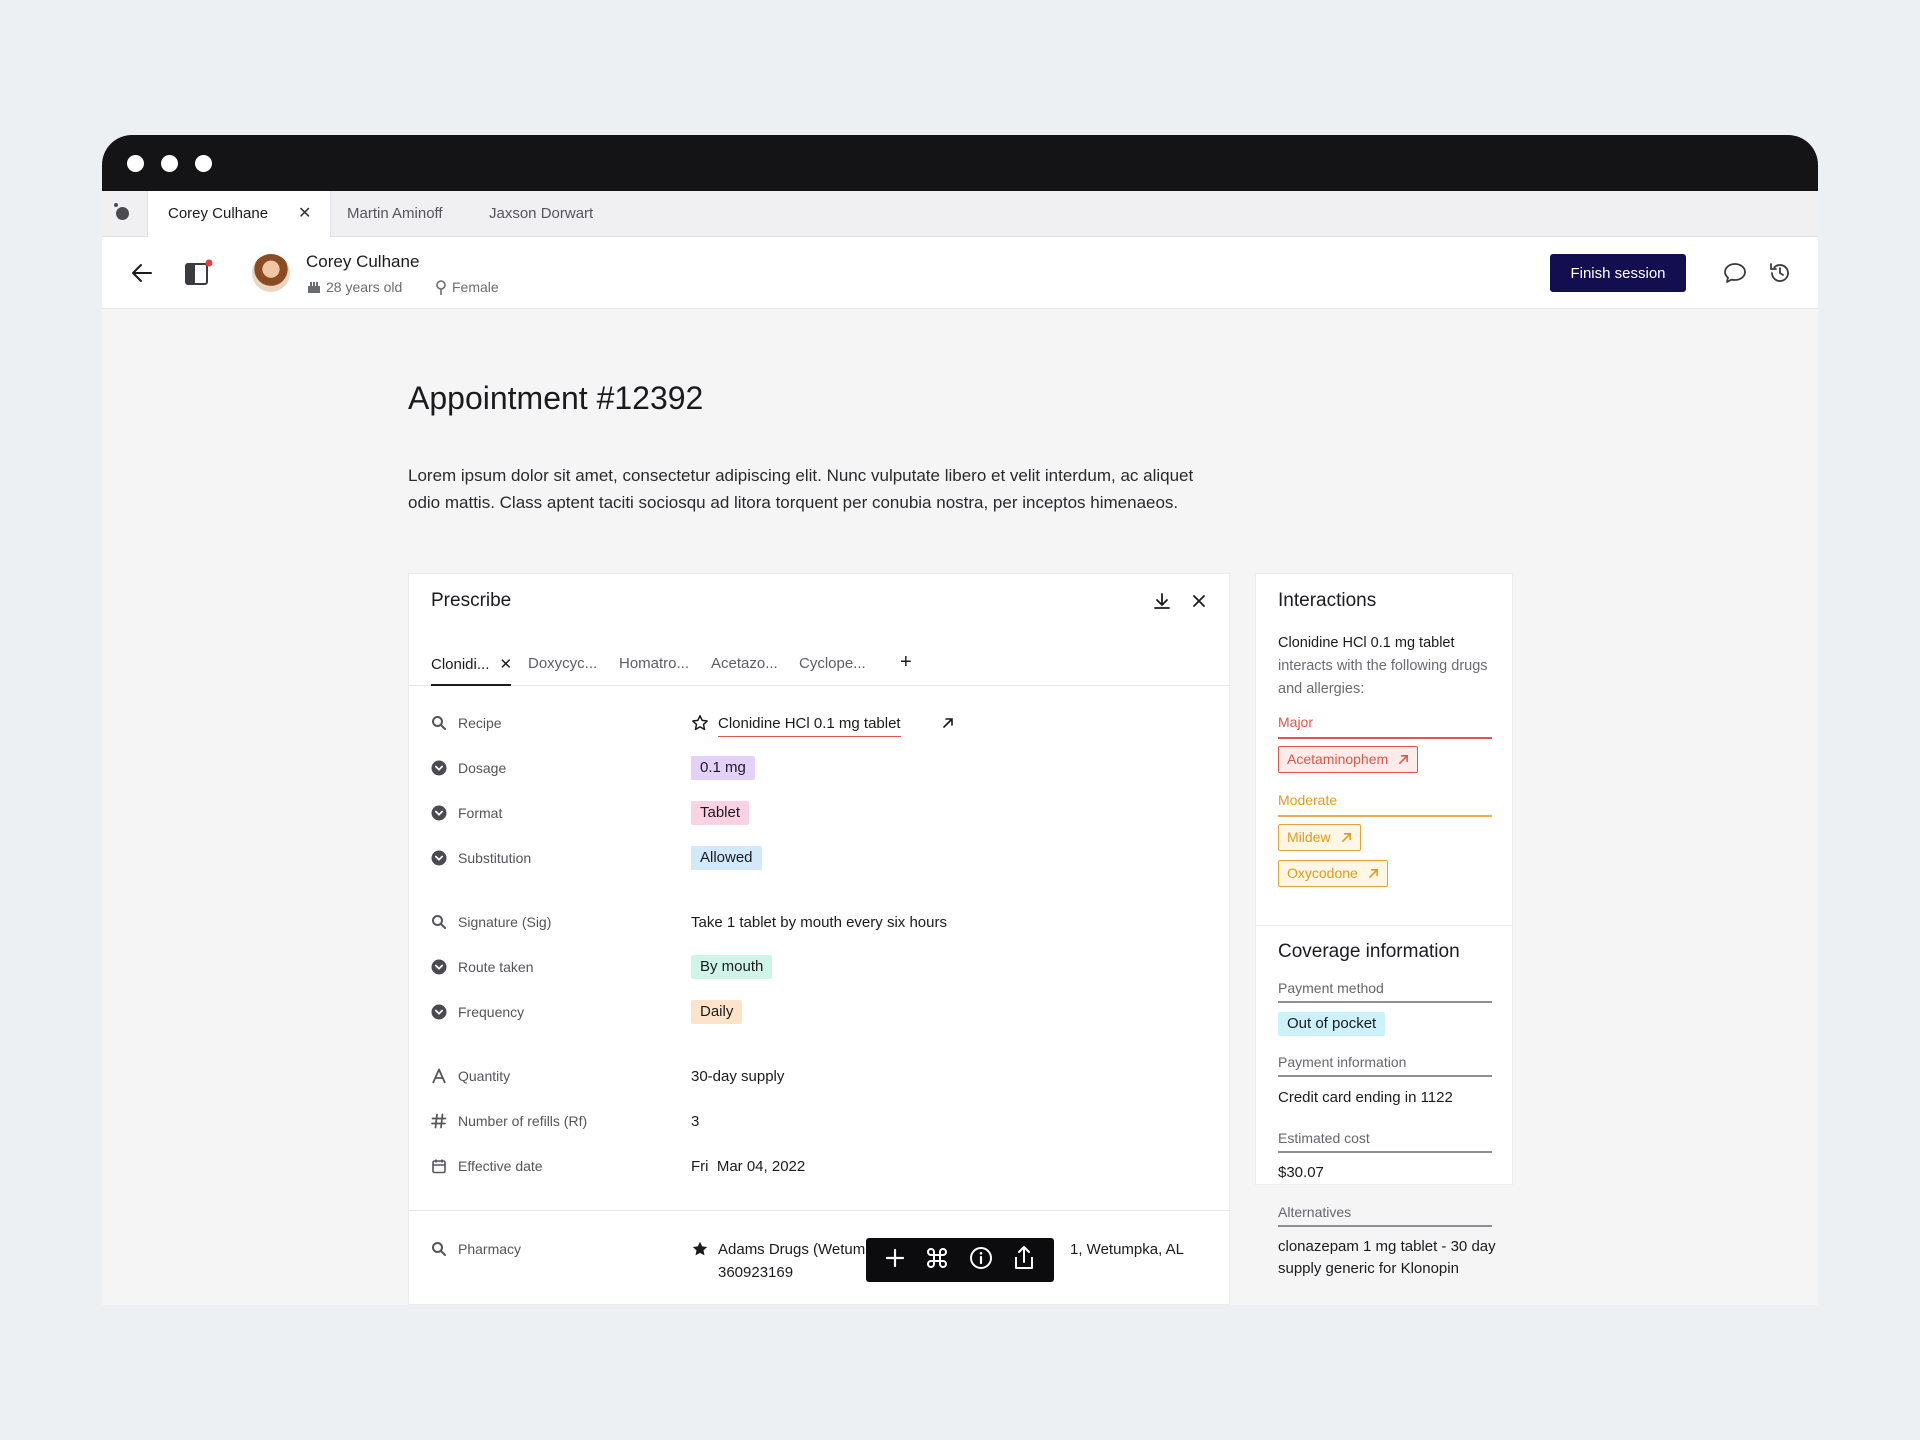 Image resolution: width=1920 pixels, height=1440 pixels. Describe the element at coordinates (496, 967) in the screenshot. I see `route-label: Route taken` at that location.